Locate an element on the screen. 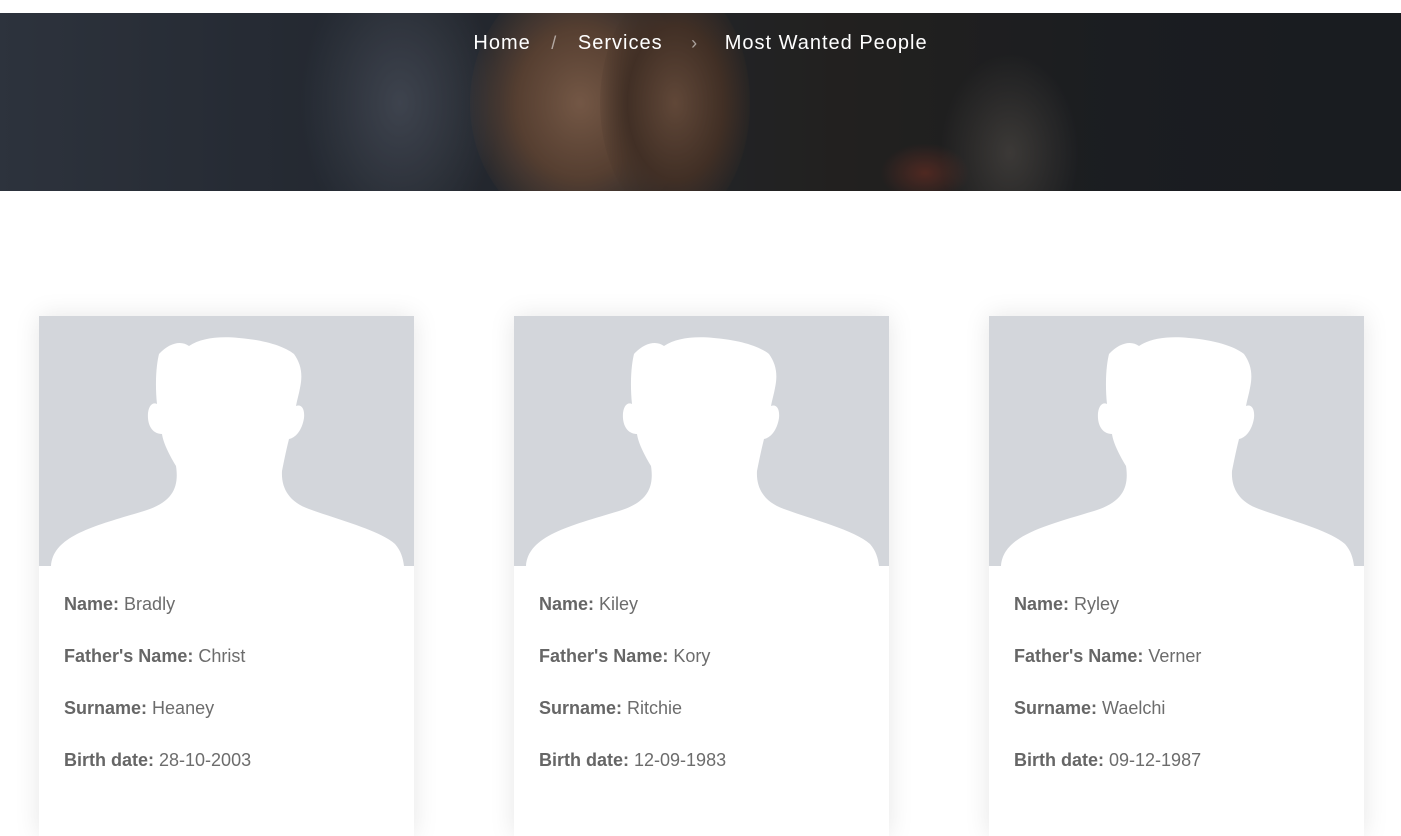 The height and width of the screenshot is (836, 1401). person-surname-row: Surname: Heaney is located at coordinates (226, 723).